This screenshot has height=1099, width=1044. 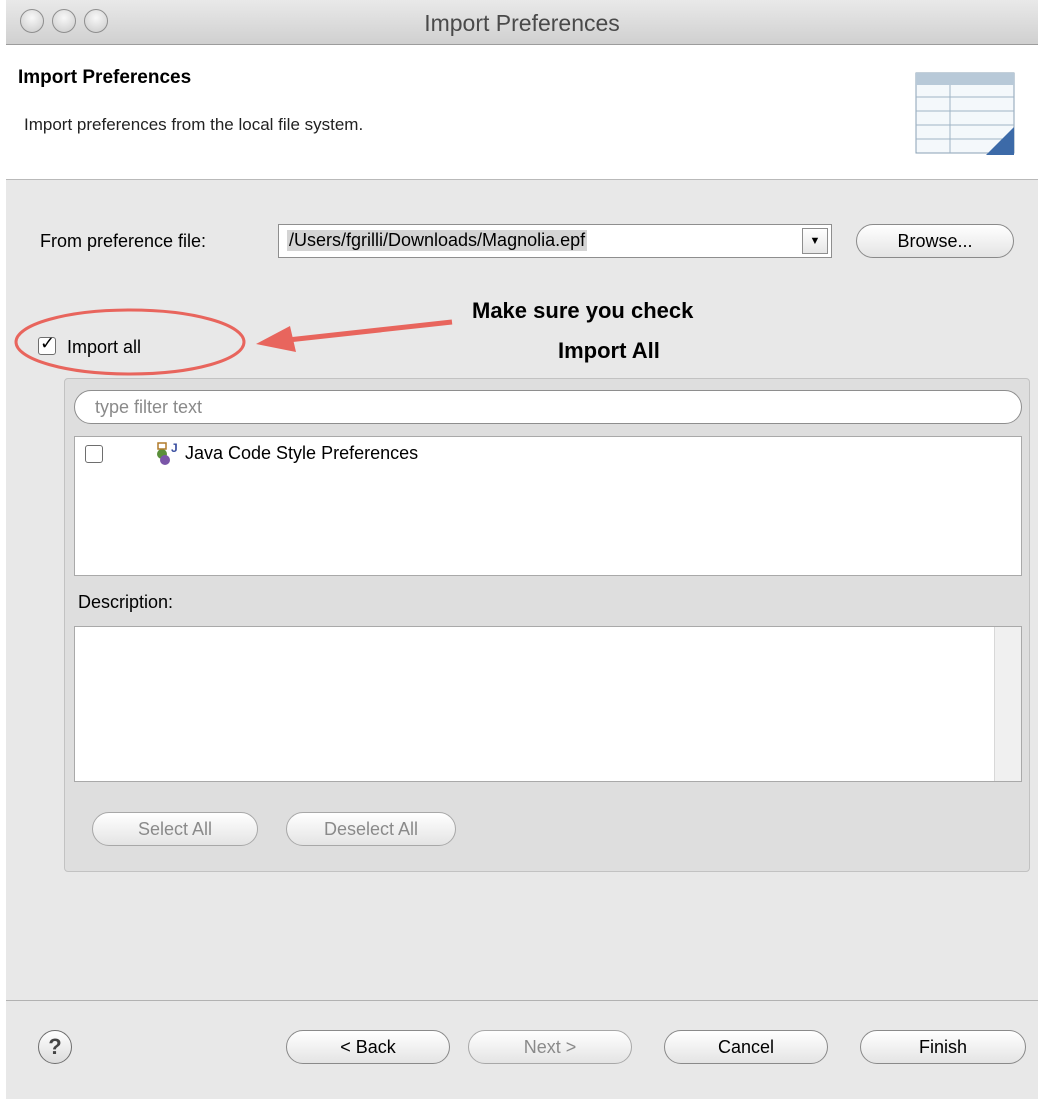 I want to click on footer-separator, so click(x=522, y=1000).